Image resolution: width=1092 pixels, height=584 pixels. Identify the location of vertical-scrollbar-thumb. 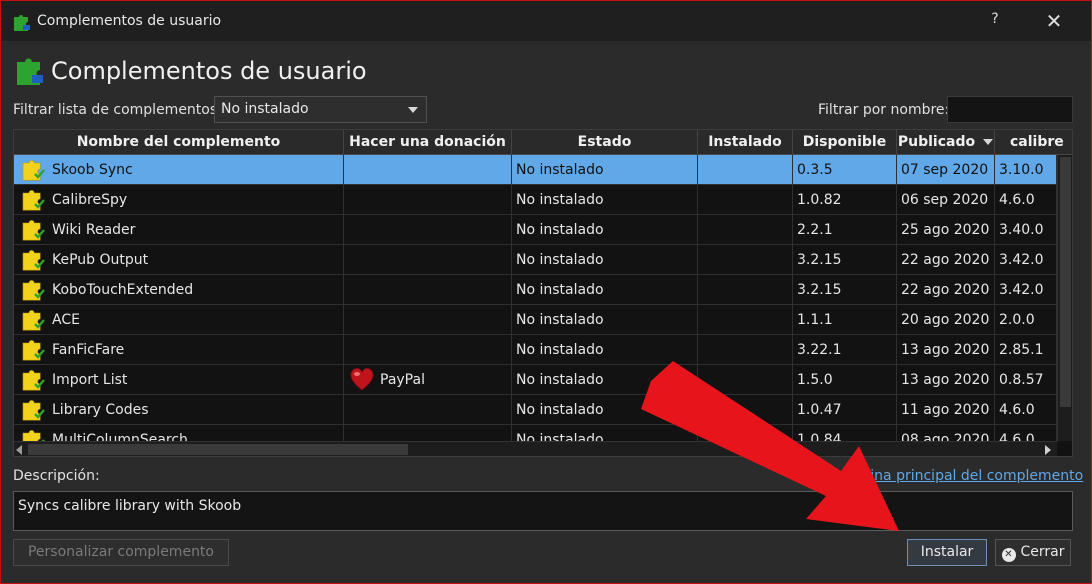
(1065, 282).